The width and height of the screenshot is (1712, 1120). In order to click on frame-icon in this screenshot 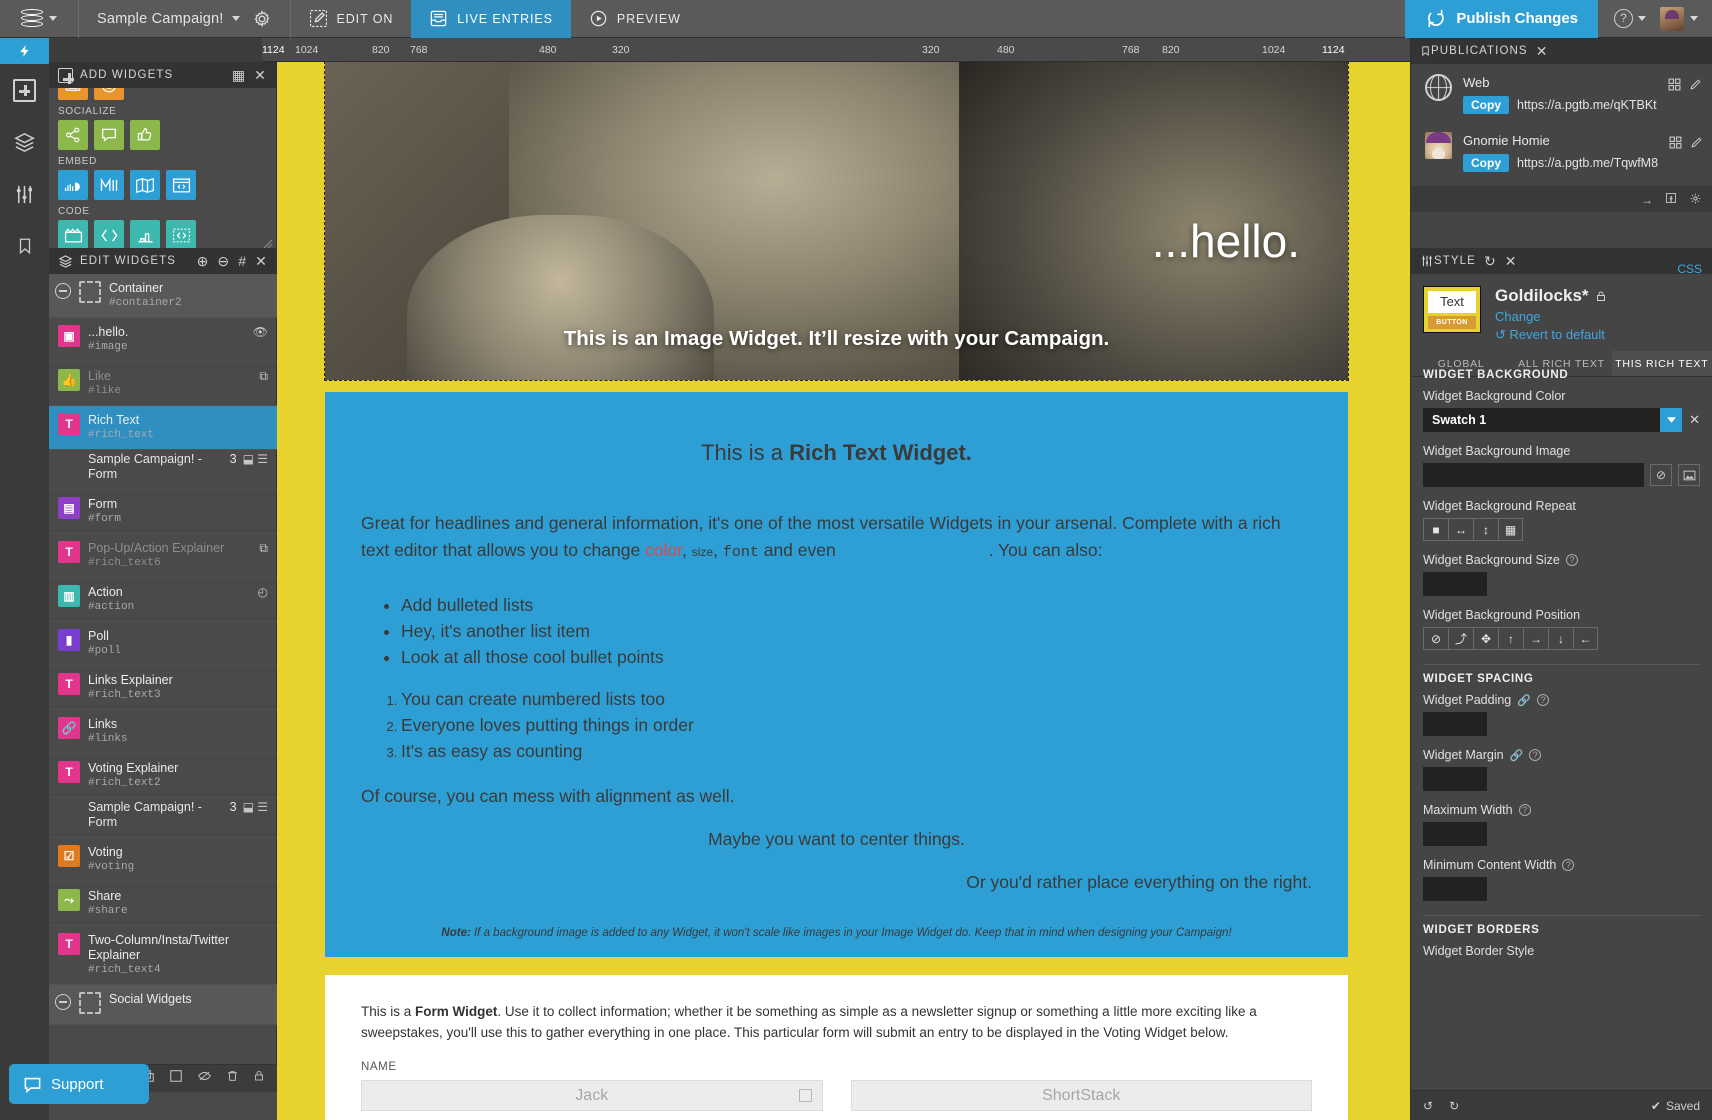, I will do `click(176, 1078)`.